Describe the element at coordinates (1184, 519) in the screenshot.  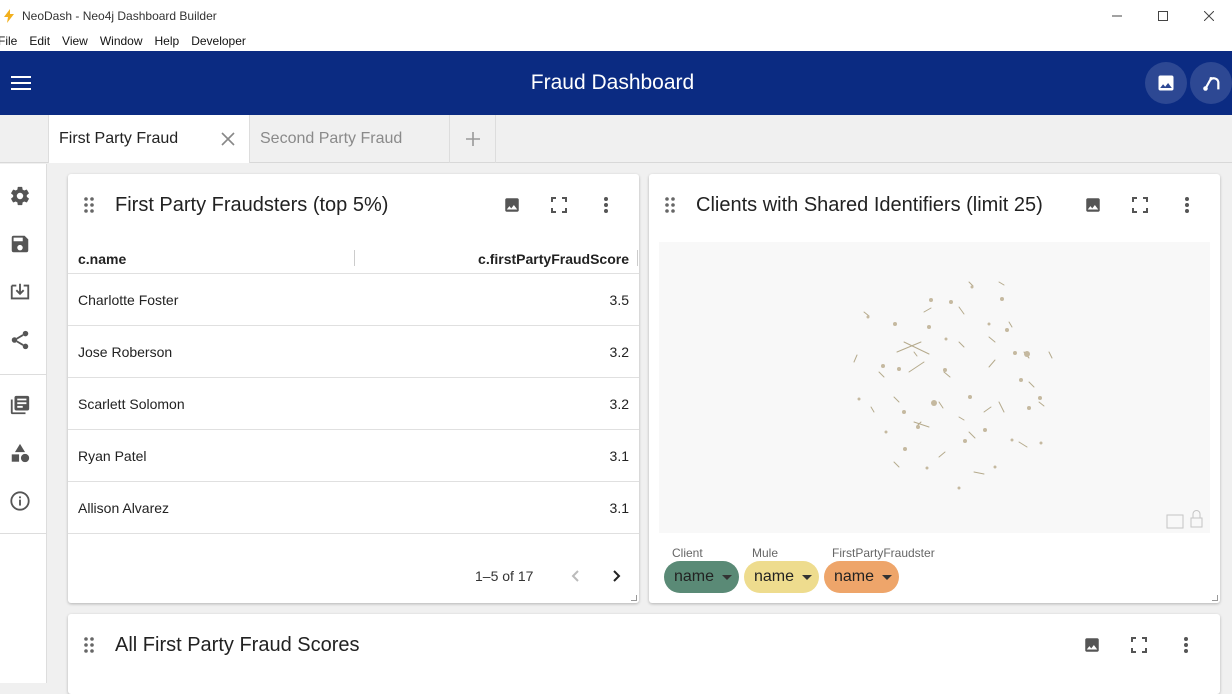
I see `graph-controls` at that location.